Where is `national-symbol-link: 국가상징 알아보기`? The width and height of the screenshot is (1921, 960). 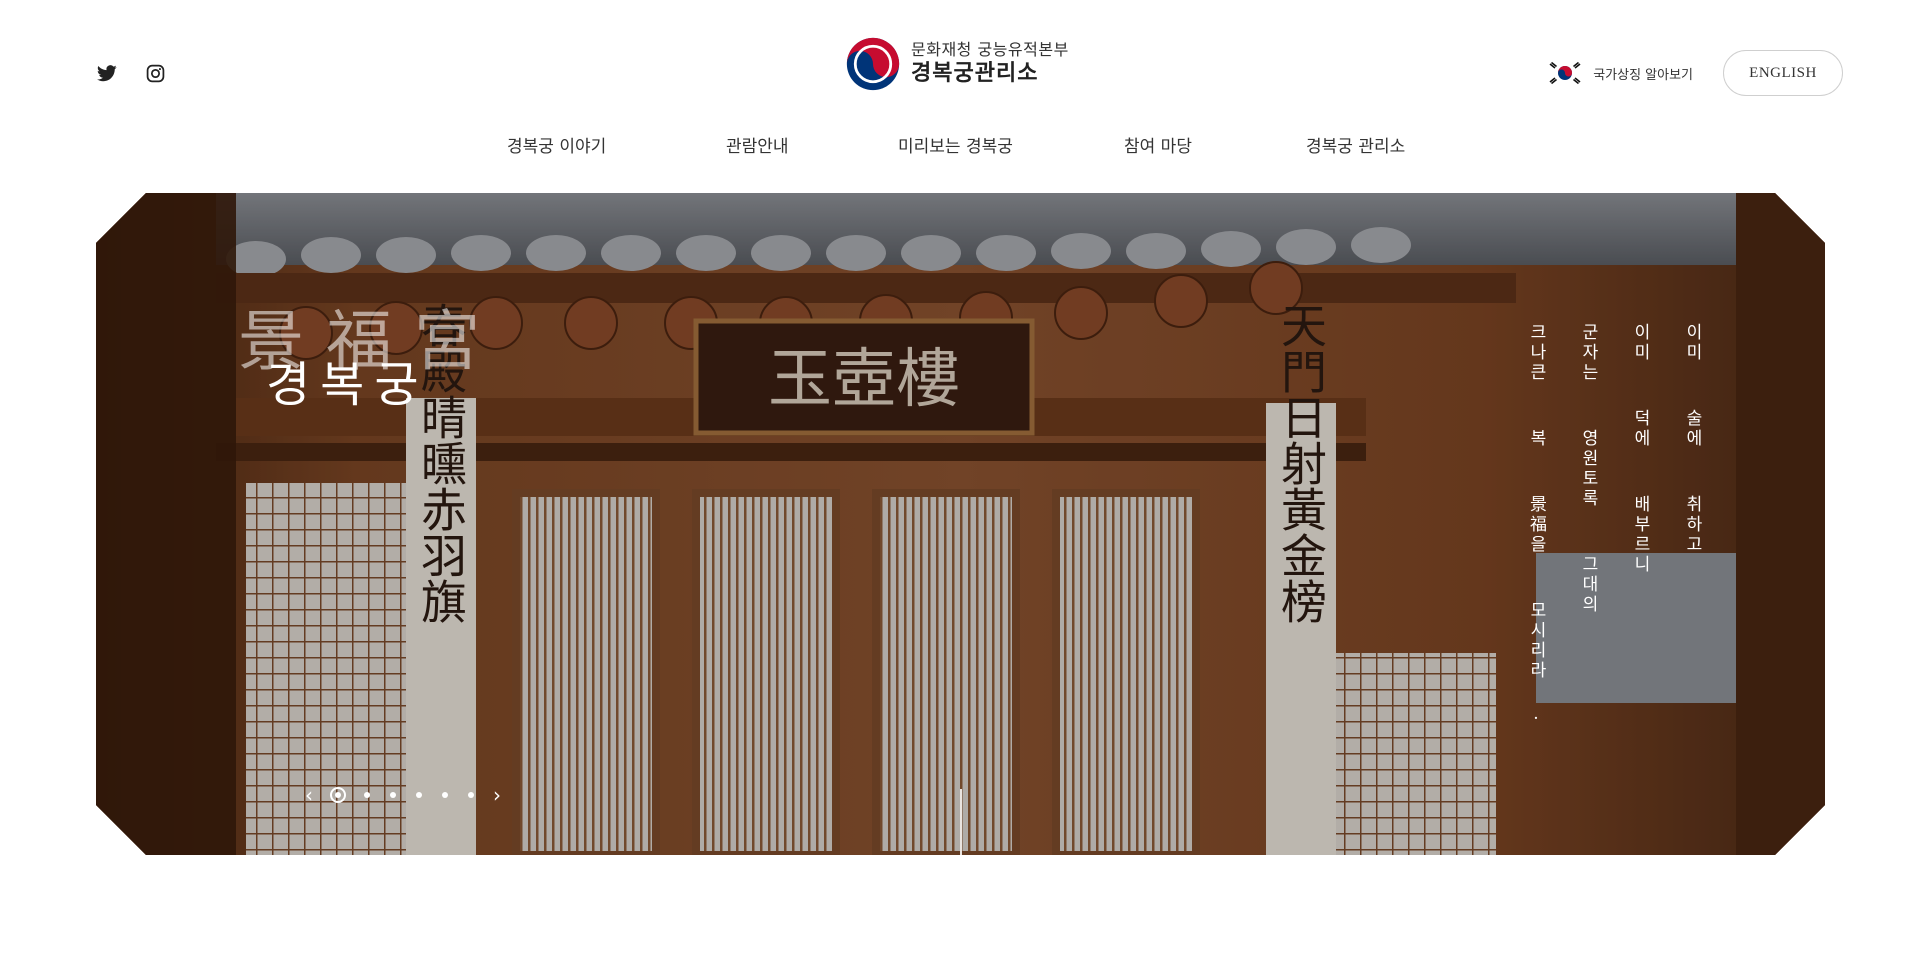
national-symbol-link: 국가상징 알아보기 is located at coordinates (1620, 73).